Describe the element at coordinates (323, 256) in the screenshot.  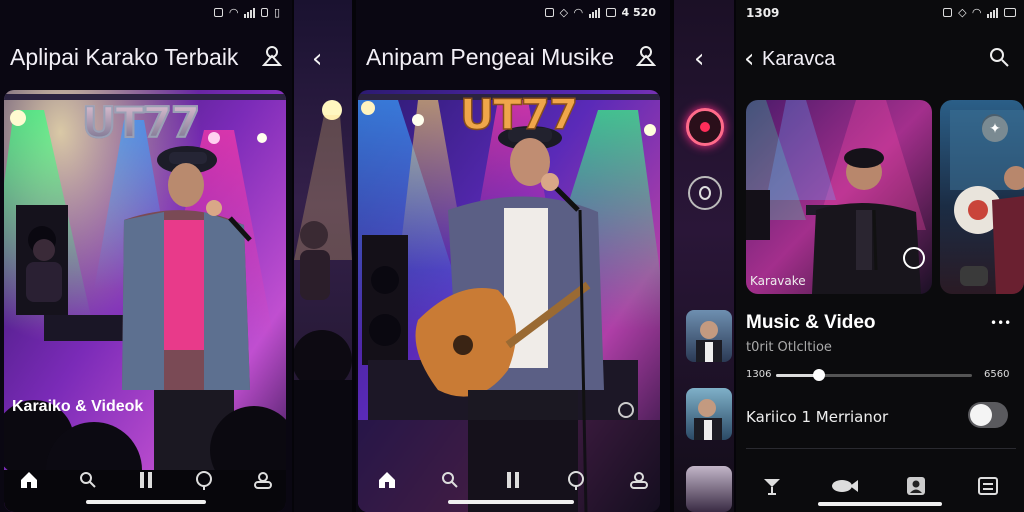
I see `screen-peek-a: ‹` at that location.